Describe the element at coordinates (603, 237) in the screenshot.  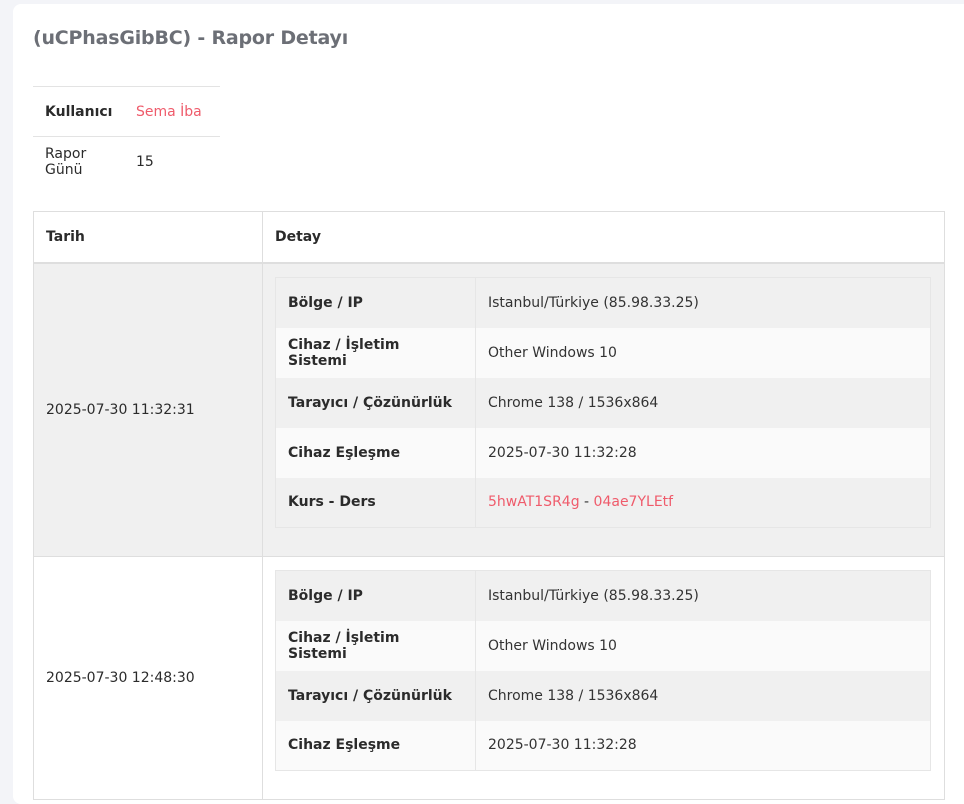
I see `header-detail: Detay` at that location.